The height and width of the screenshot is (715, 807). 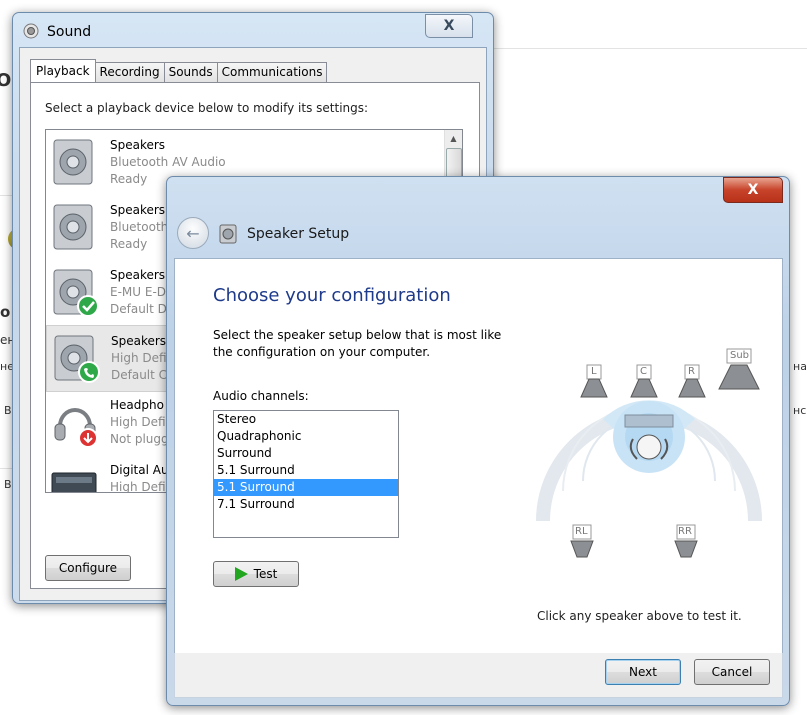 I want to click on channel-option: Quadraphonic, so click(x=306, y=436).